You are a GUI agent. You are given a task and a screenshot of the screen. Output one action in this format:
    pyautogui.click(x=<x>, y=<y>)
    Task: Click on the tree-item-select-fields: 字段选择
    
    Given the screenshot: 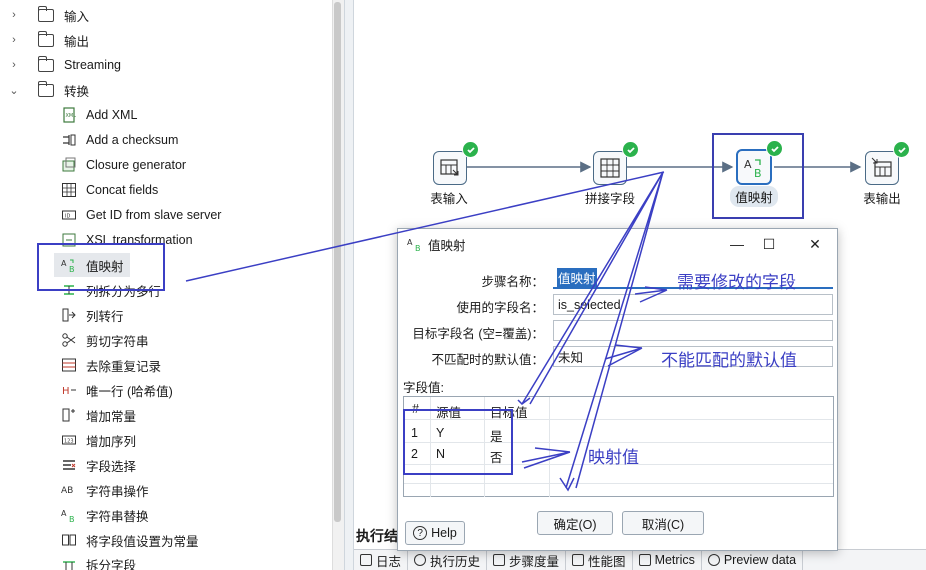 What is the action you would take?
    pyautogui.click(x=98, y=465)
    